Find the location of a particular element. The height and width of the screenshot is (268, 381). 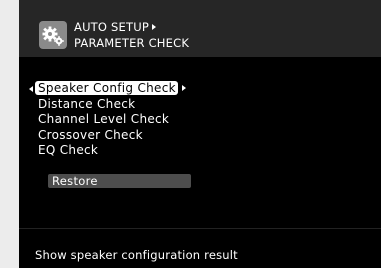

menu-item-distance-check: Distance Check is located at coordinates (109, 105).